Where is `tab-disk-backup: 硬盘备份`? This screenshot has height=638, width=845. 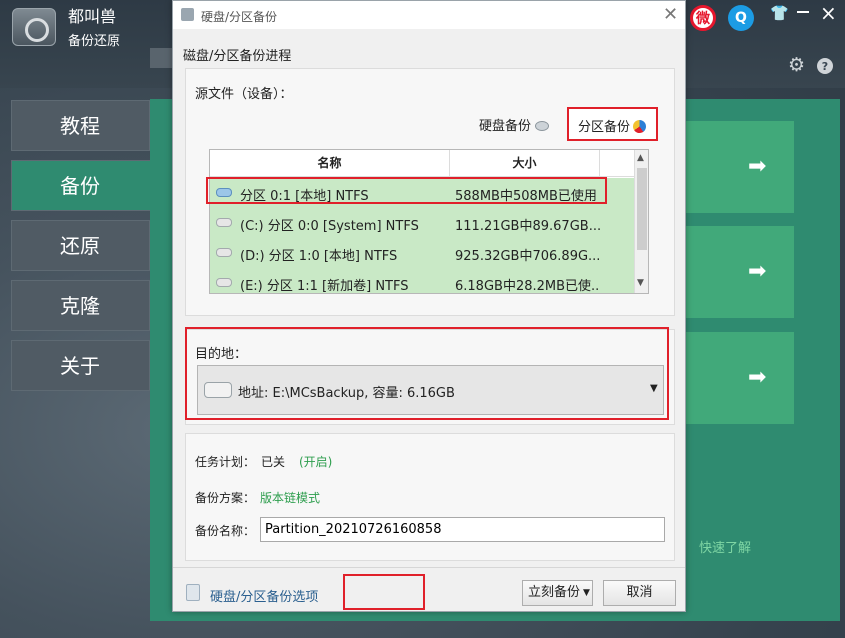
tab-disk-backup: 硬盘备份 is located at coordinates (514, 124).